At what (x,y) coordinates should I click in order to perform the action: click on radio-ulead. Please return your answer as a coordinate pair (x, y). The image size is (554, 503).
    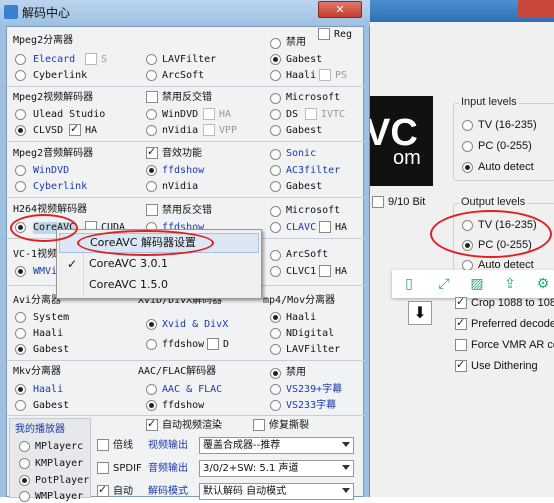
    Looking at the image, I should click on (20, 114).